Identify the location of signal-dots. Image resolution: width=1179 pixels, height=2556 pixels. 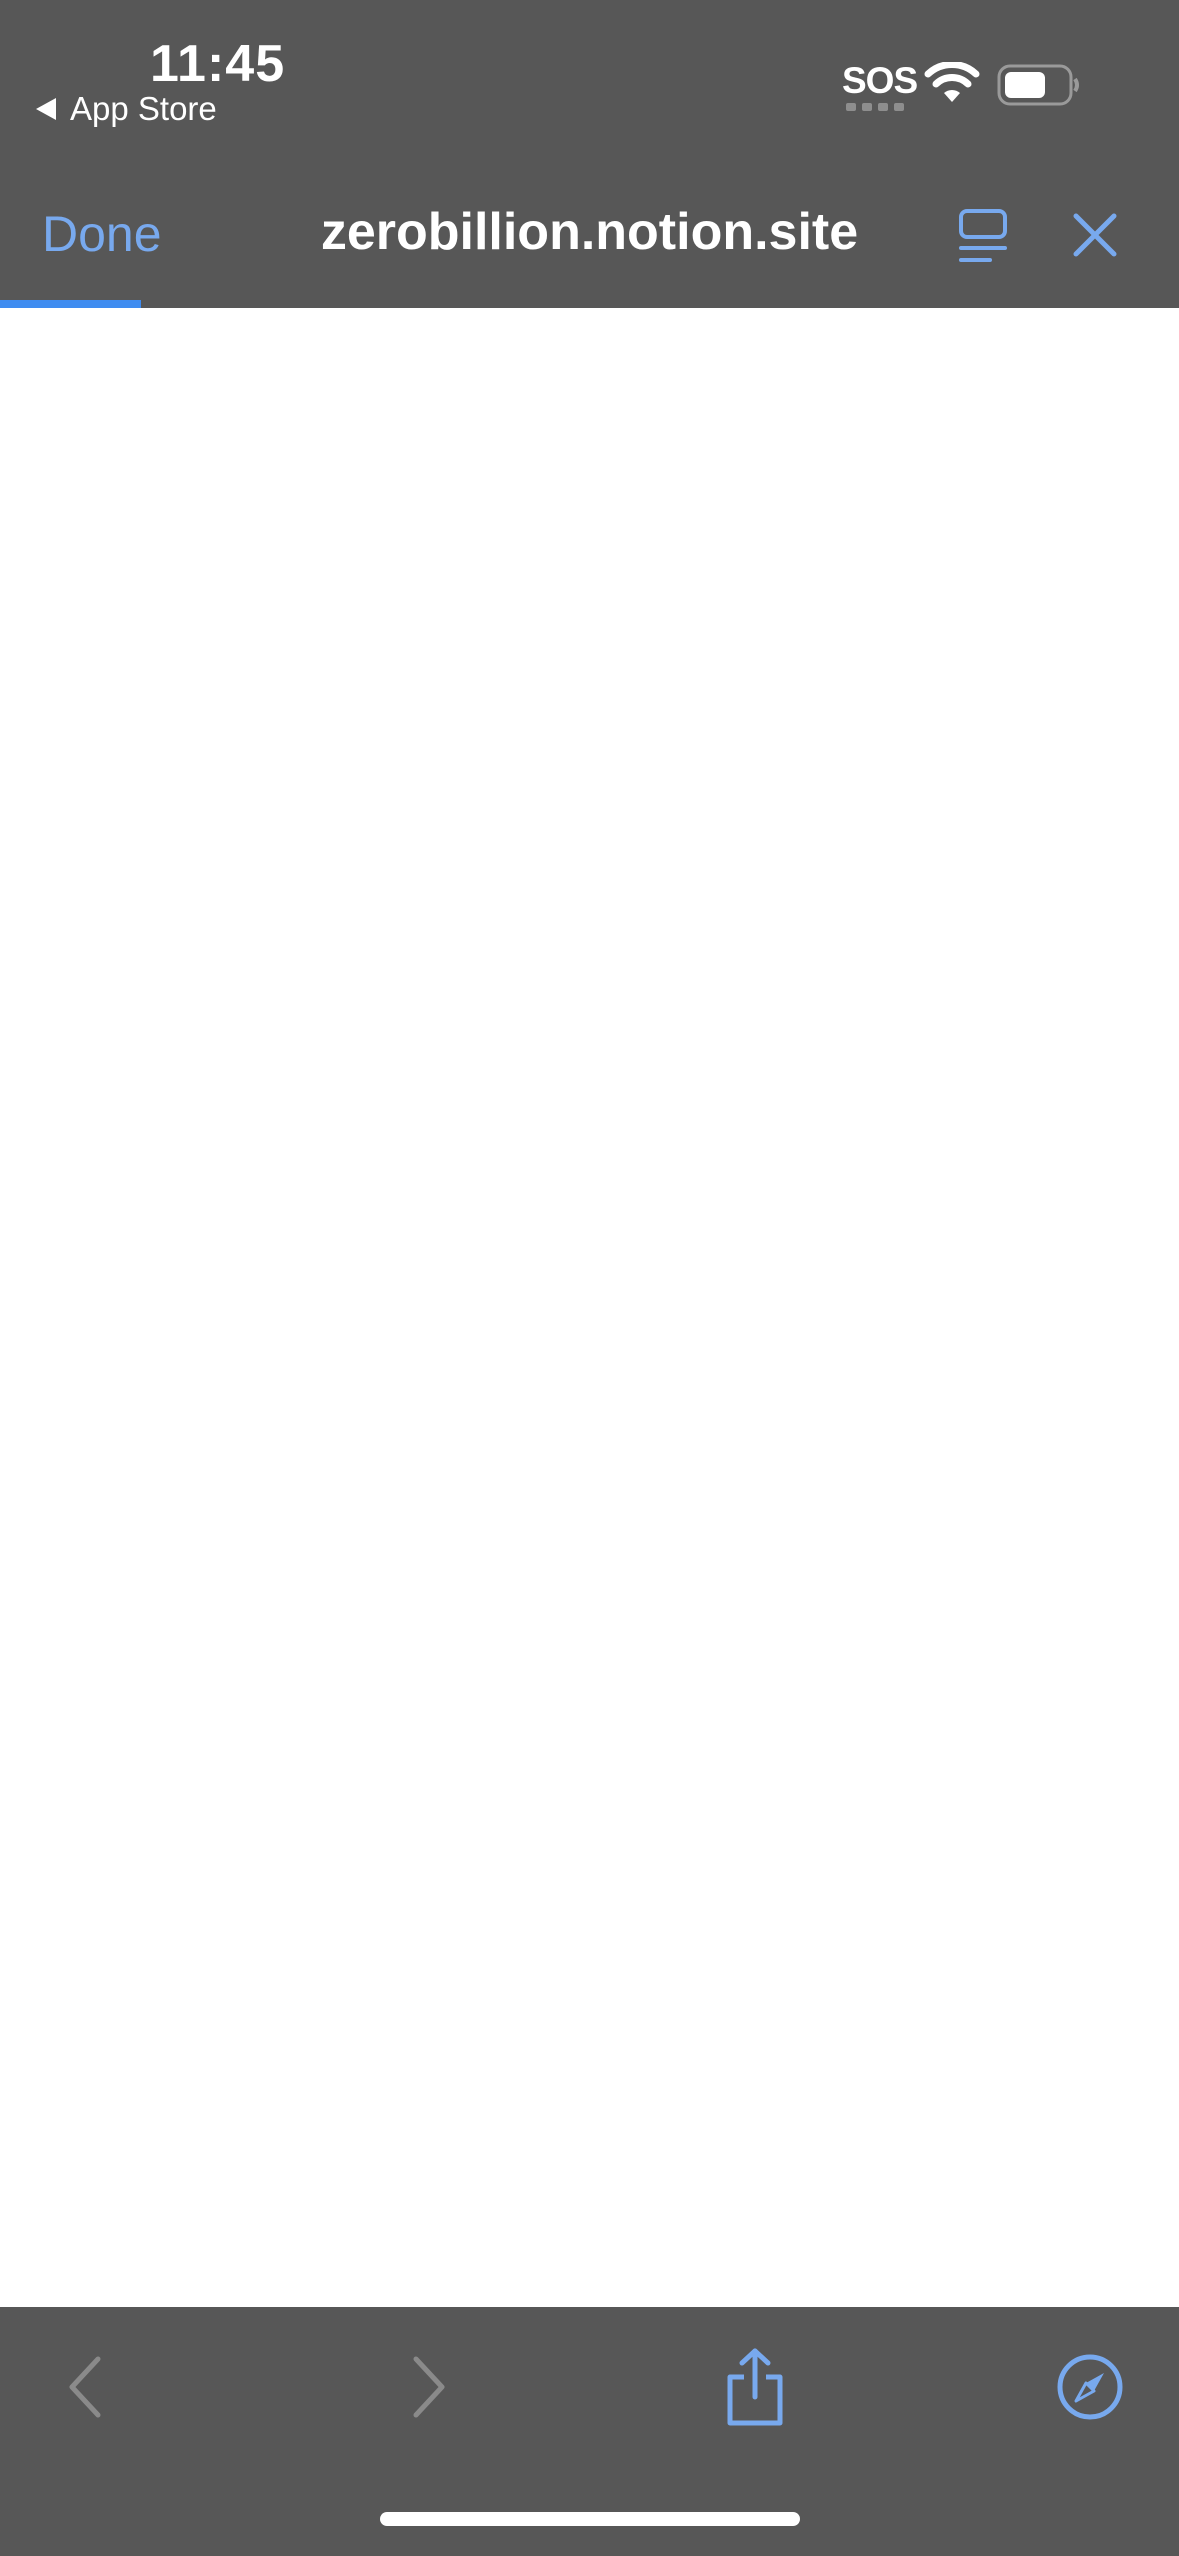
(875, 107).